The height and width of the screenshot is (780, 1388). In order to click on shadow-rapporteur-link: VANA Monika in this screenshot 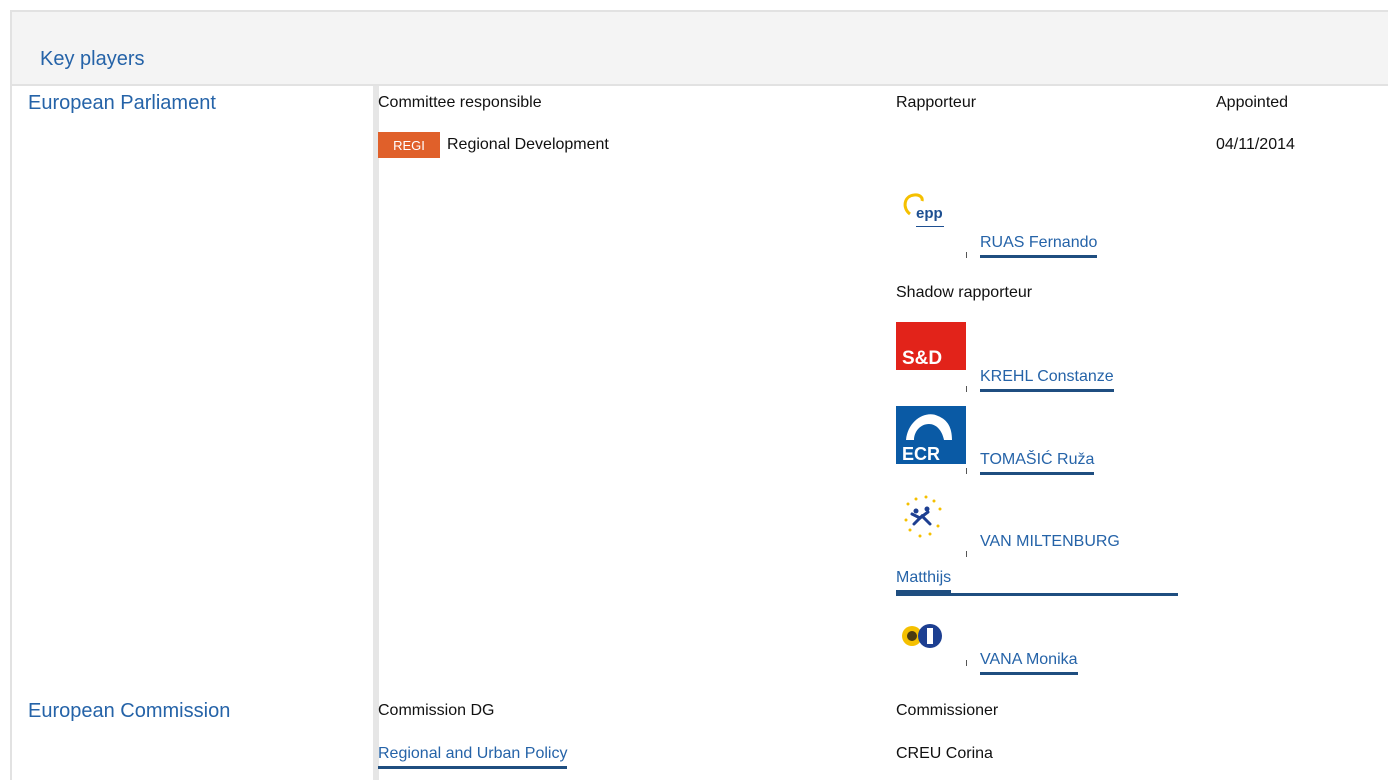, I will do `click(1029, 662)`.